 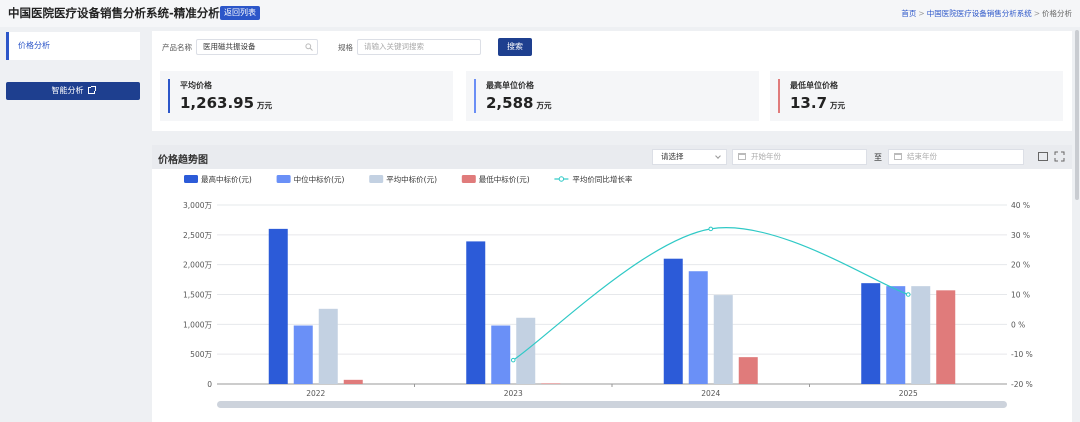 What do you see at coordinates (710, 294) in the screenshot?
I see `growth-rate-line` at bounding box center [710, 294].